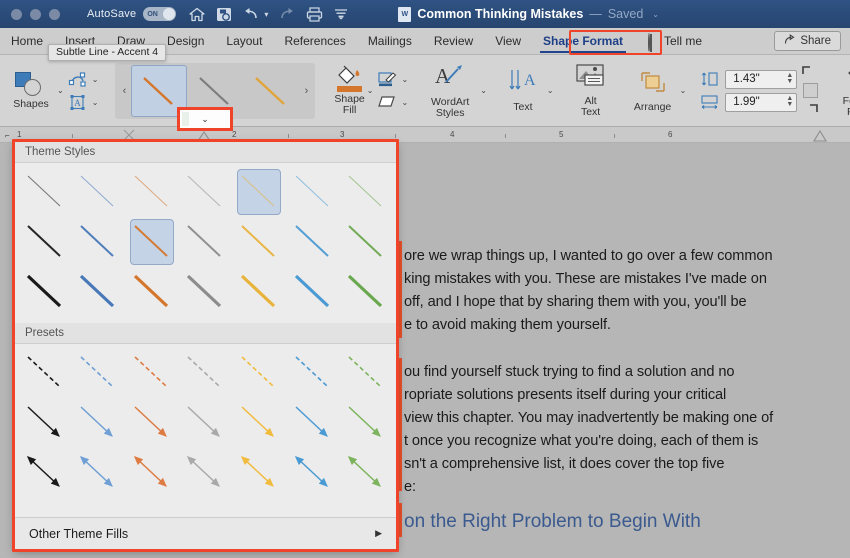  I want to click on preset-cell-r0-c1, so click(99, 373).